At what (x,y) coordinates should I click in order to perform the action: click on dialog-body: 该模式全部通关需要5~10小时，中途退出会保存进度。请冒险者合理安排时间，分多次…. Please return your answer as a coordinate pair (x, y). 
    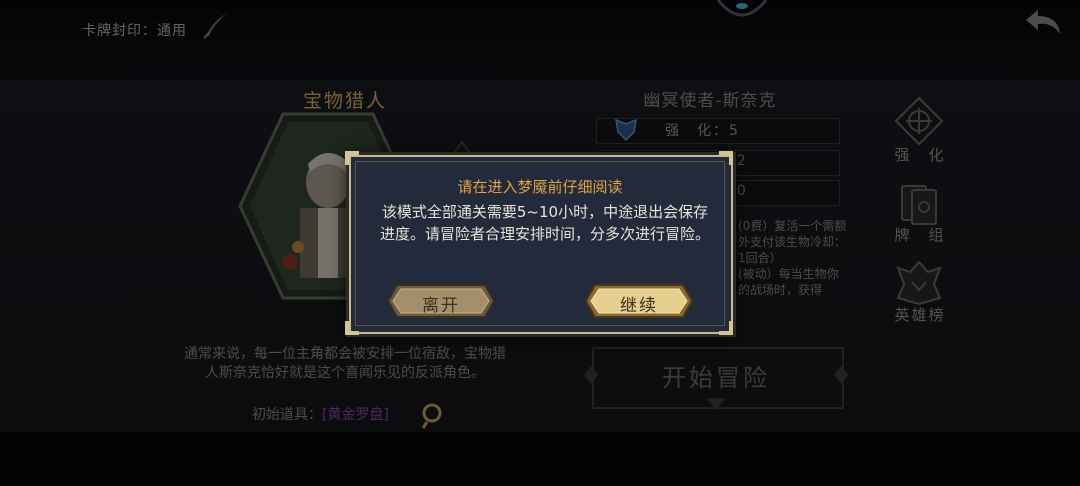
    Looking at the image, I should click on (545, 223).